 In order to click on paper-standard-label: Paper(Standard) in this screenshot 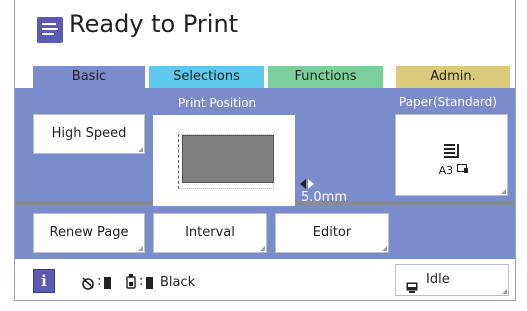, I will do `click(448, 102)`.